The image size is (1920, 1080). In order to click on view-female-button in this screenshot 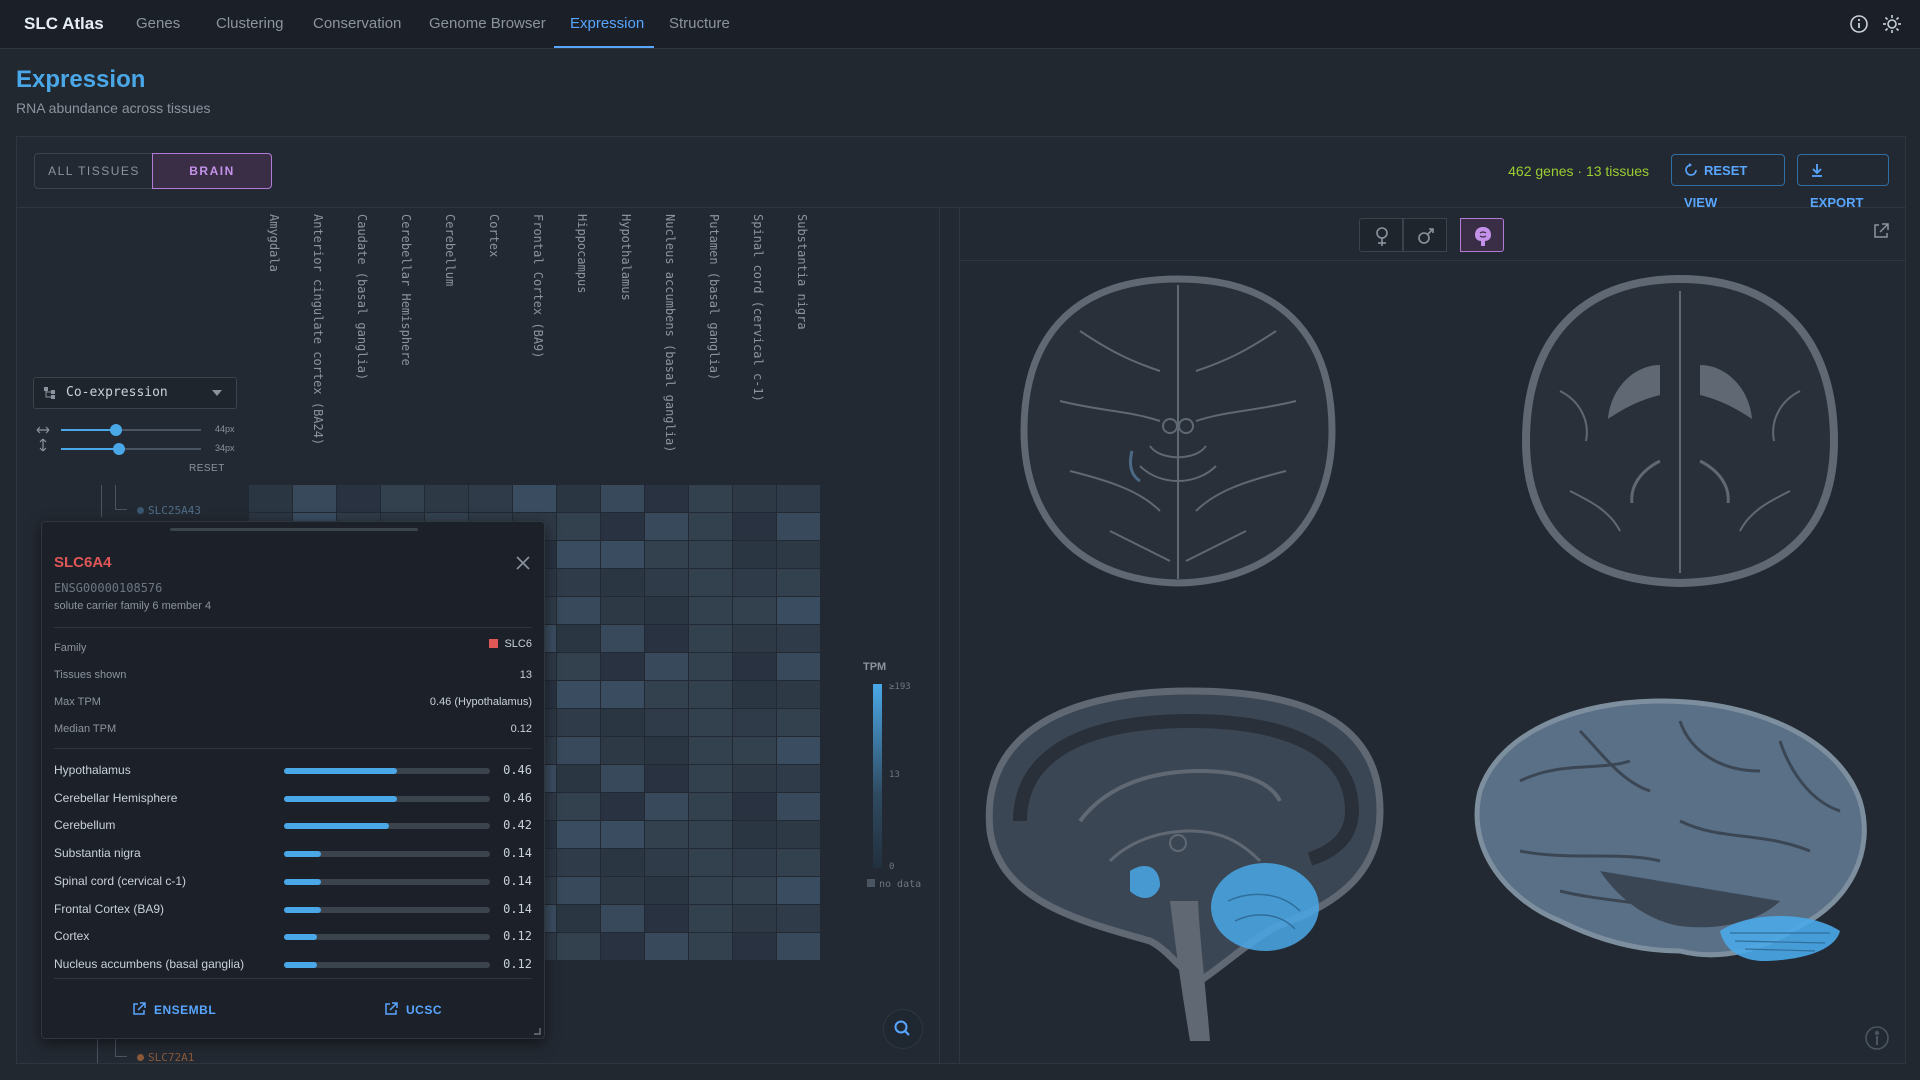, I will do `click(1381, 235)`.